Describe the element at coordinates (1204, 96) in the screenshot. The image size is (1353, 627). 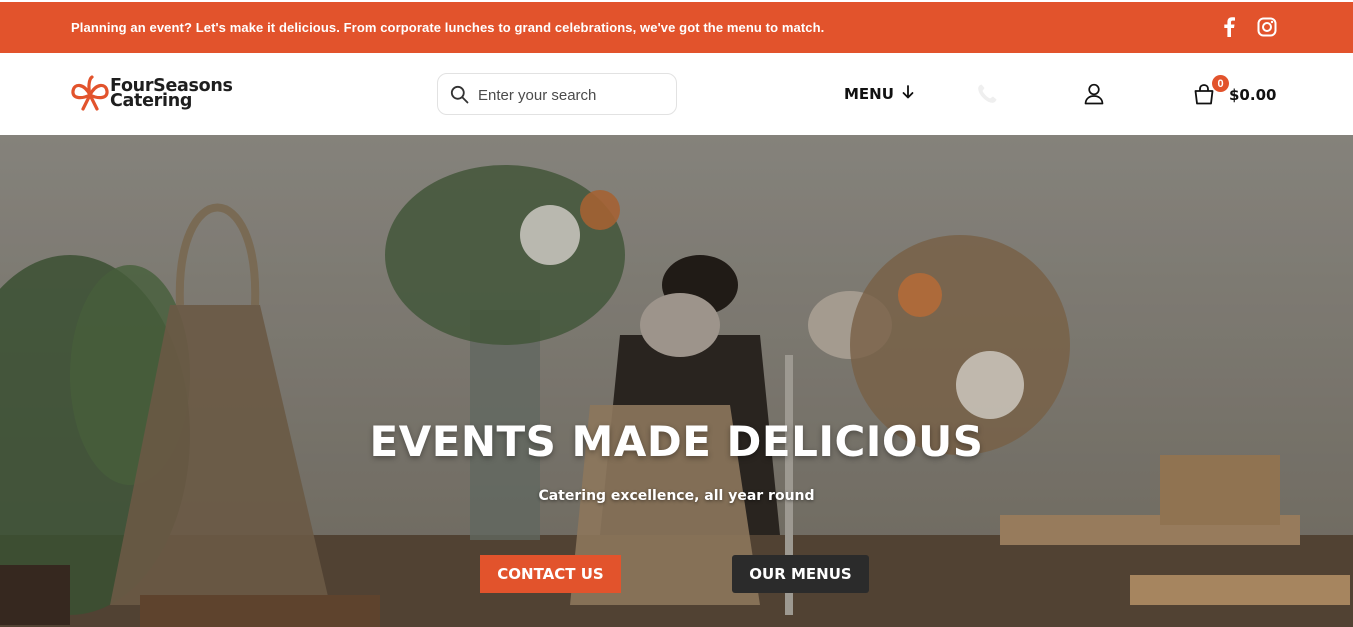
I see `shopping-bag-icon` at that location.